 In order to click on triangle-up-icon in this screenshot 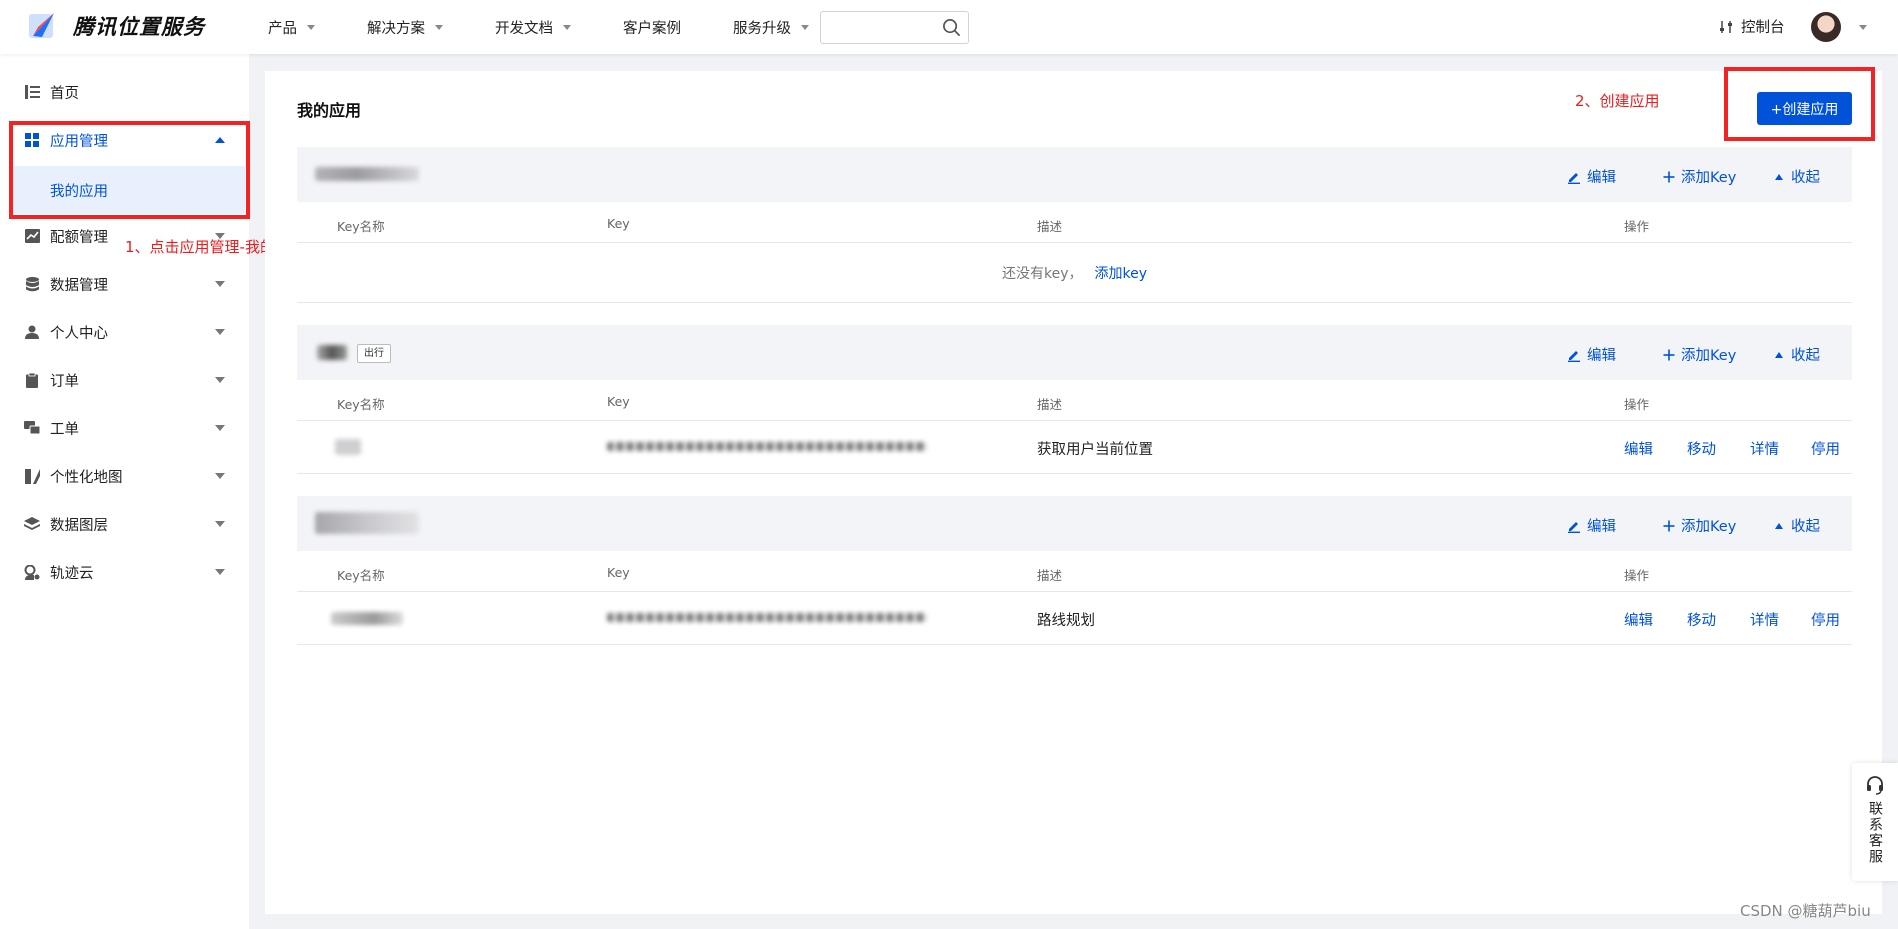, I will do `click(1779, 354)`.